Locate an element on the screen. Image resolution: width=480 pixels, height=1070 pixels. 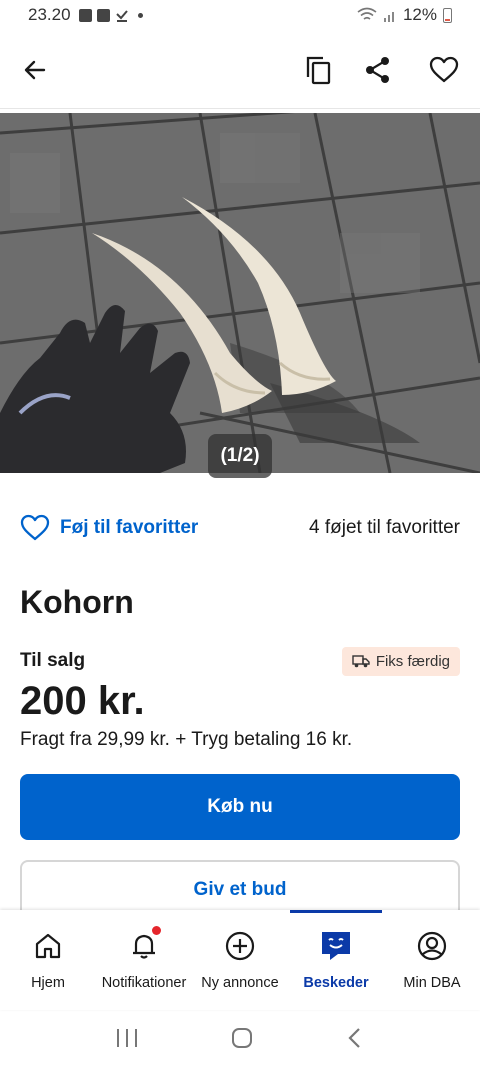
bottom-navigation: Hjem Notifikationer Ny annonce Beskeder is located at coordinates (240, 960).